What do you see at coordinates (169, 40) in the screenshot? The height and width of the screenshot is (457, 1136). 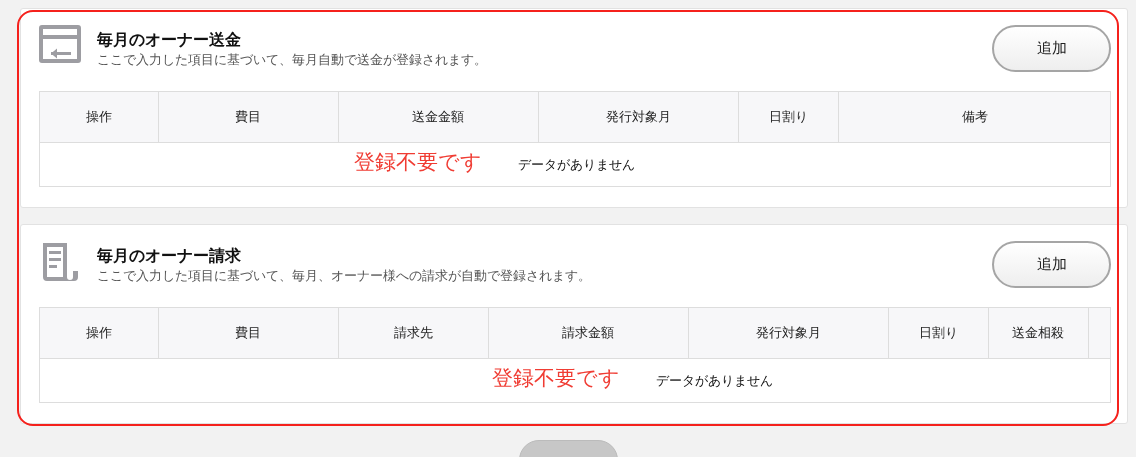 I see `section-title: 毎月のオーナー送金` at bounding box center [169, 40].